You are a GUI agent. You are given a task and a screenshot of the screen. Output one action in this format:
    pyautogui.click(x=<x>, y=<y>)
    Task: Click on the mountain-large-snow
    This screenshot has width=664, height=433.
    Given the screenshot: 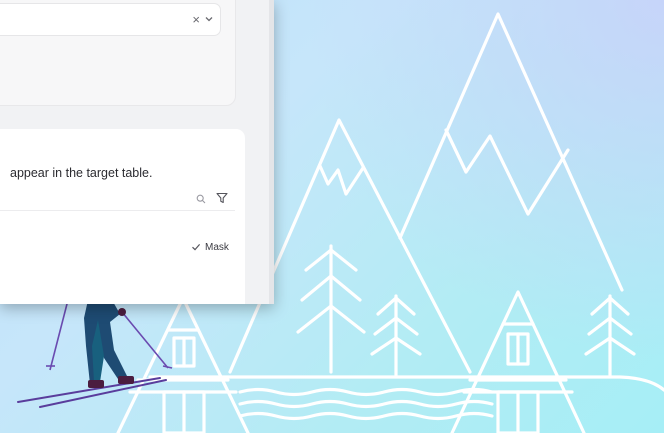 What is the action you would take?
    pyautogui.click(x=507, y=172)
    